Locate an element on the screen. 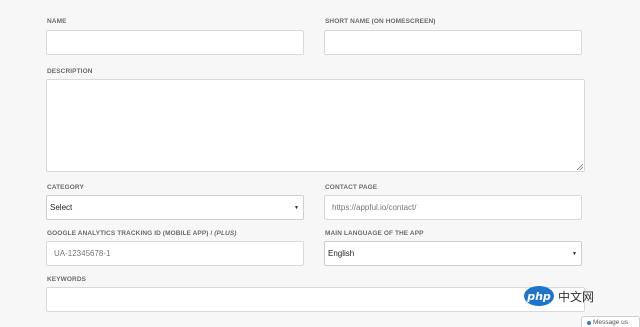 This screenshot has width=640, height=327. short-name-input is located at coordinates (453, 42).